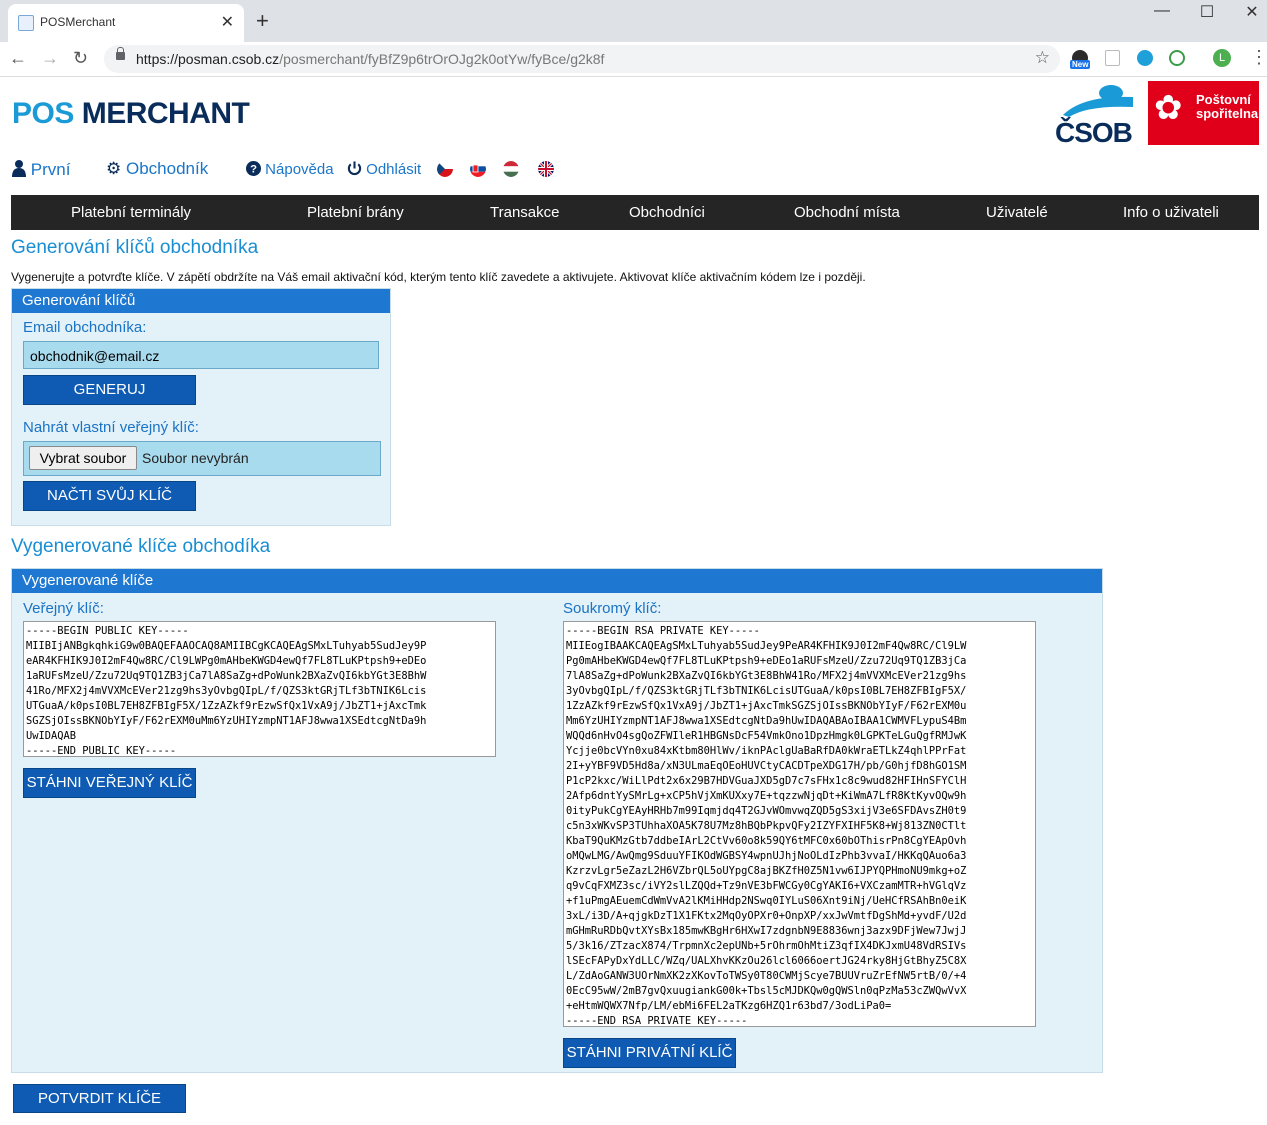 This screenshot has width=1267, height=1125. What do you see at coordinates (195, 458) in the screenshot?
I see `no-file-text: Soubor nevybrán` at bounding box center [195, 458].